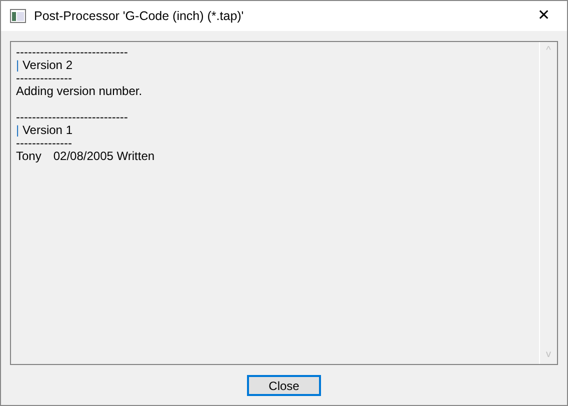 This screenshot has height=406, width=568. Describe the element at coordinates (80, 91) in the screenshot. I see `log-text: Adding version number.` at that location.